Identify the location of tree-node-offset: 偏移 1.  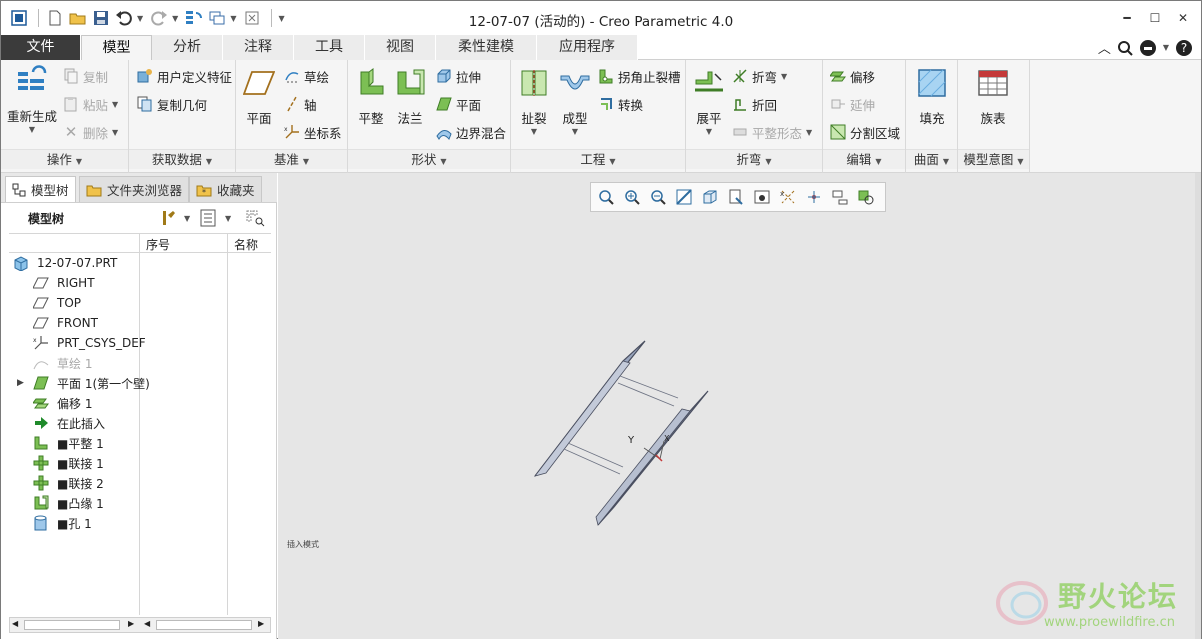
(62, 403).